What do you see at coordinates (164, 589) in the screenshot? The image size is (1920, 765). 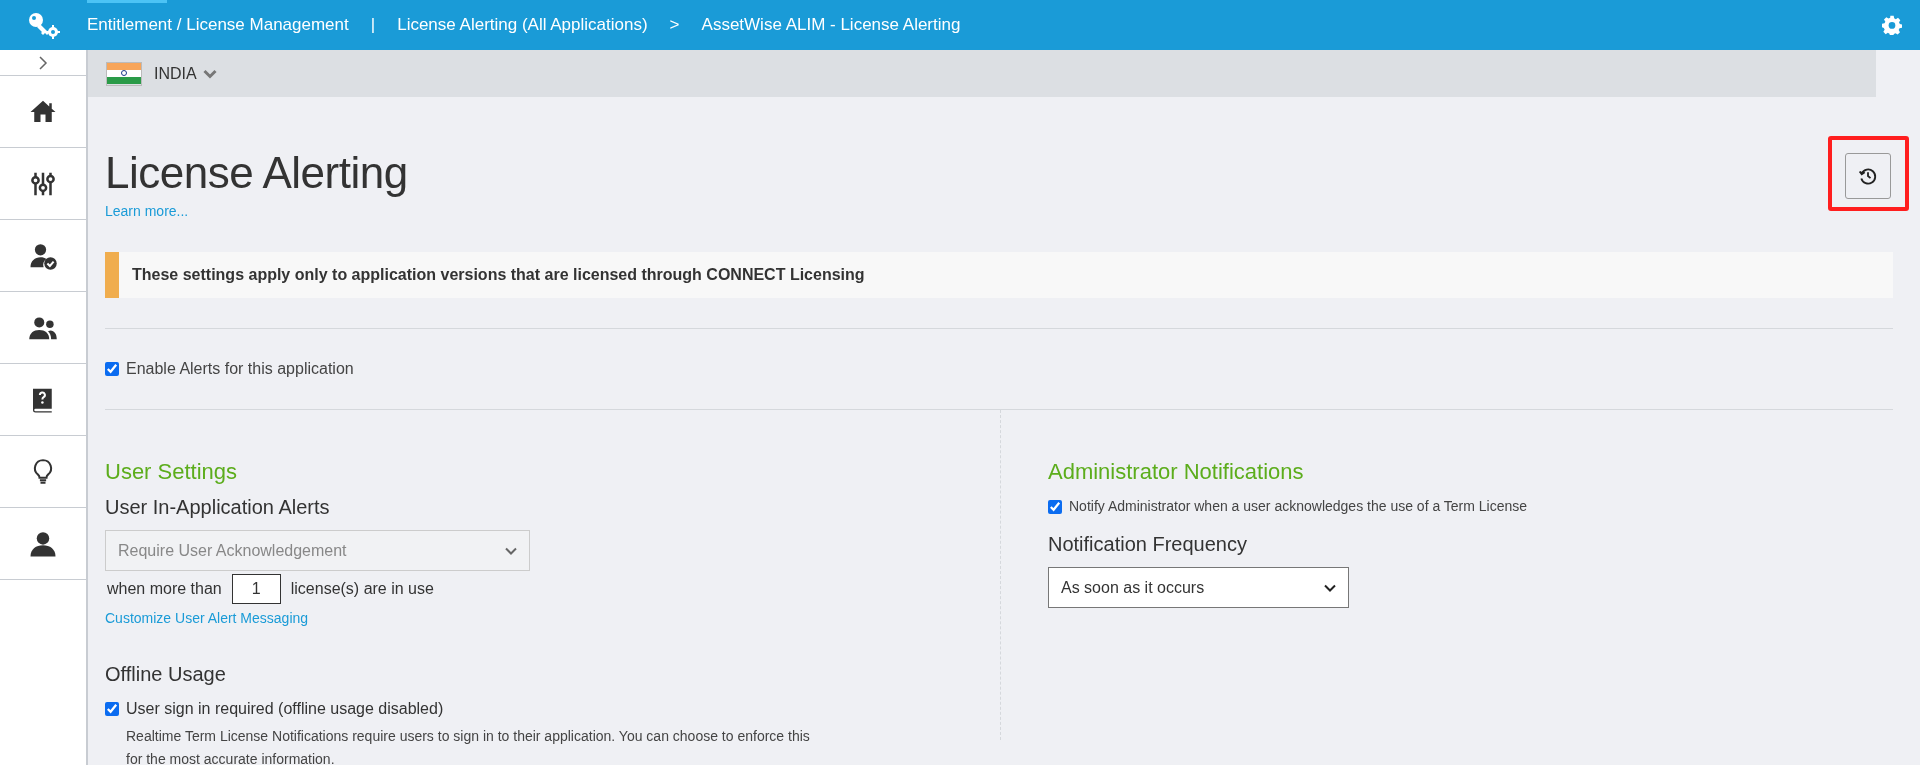 I see `threshold-label: when more than` at bounding box center [164, 589].